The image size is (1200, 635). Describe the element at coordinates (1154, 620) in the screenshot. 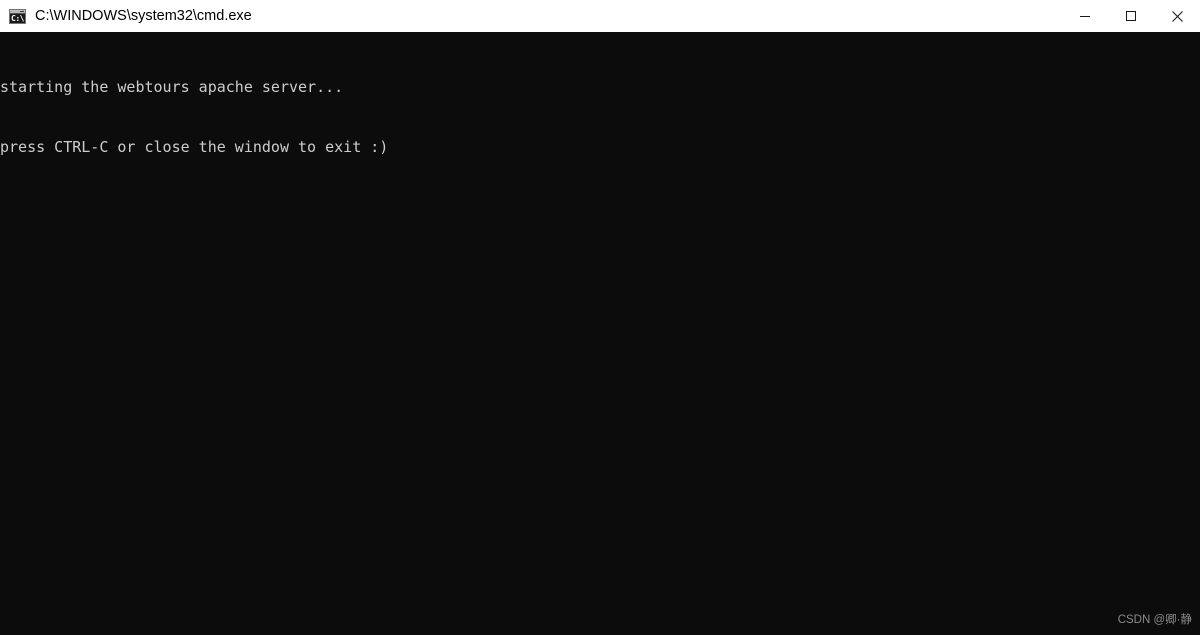

I see `watermark: CSDN @卿·静` at that location.